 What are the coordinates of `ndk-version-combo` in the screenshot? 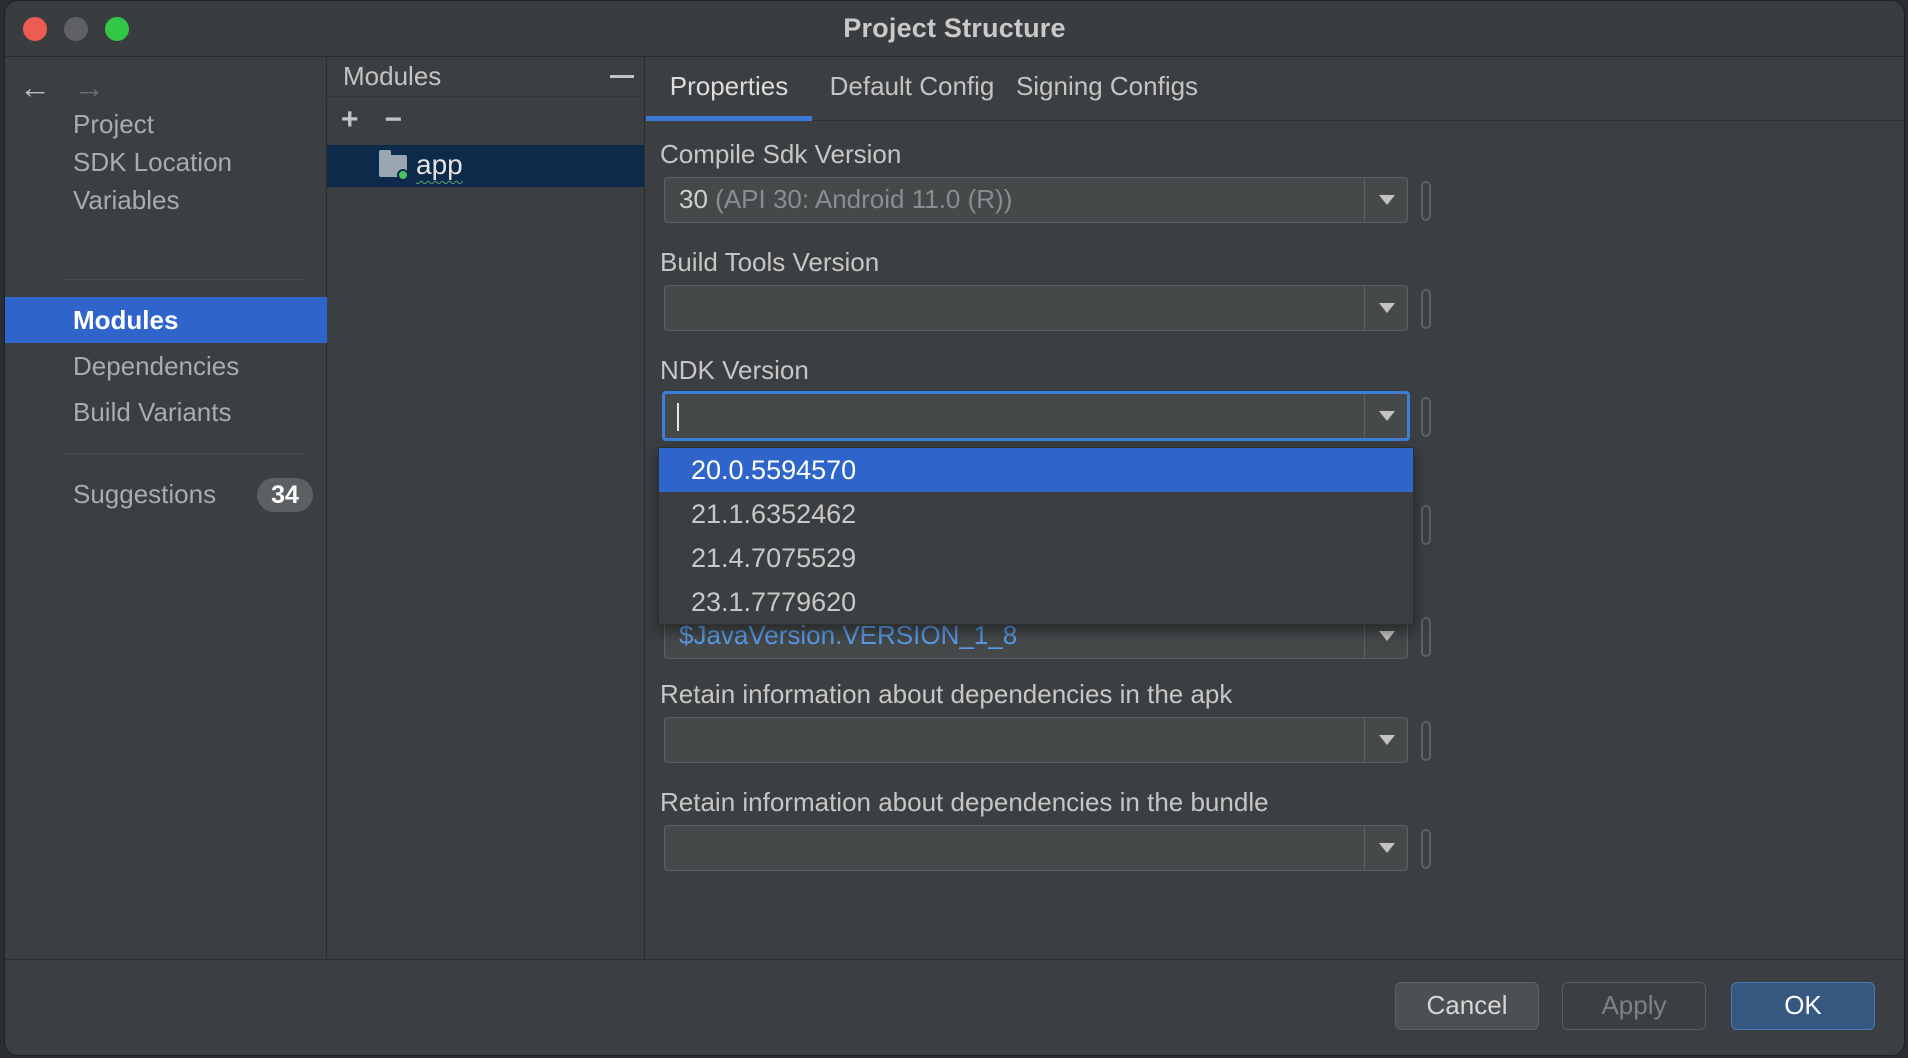 It's located at (1036, 416).